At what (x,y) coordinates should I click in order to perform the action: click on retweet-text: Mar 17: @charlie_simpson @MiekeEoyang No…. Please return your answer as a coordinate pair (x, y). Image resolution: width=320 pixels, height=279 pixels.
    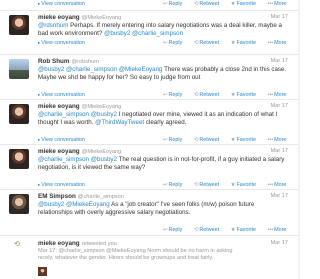
    Looking at the image, I should click on (135, 255).